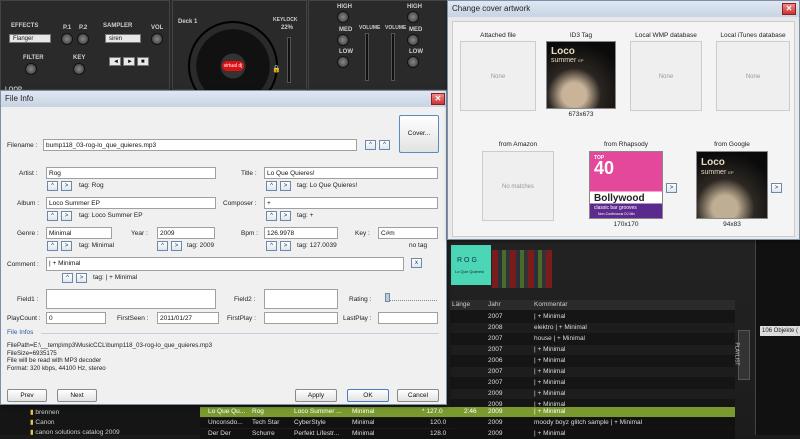 This screenshot has width=800, height=439. I want to click on vol-knob, so click(157, 39).